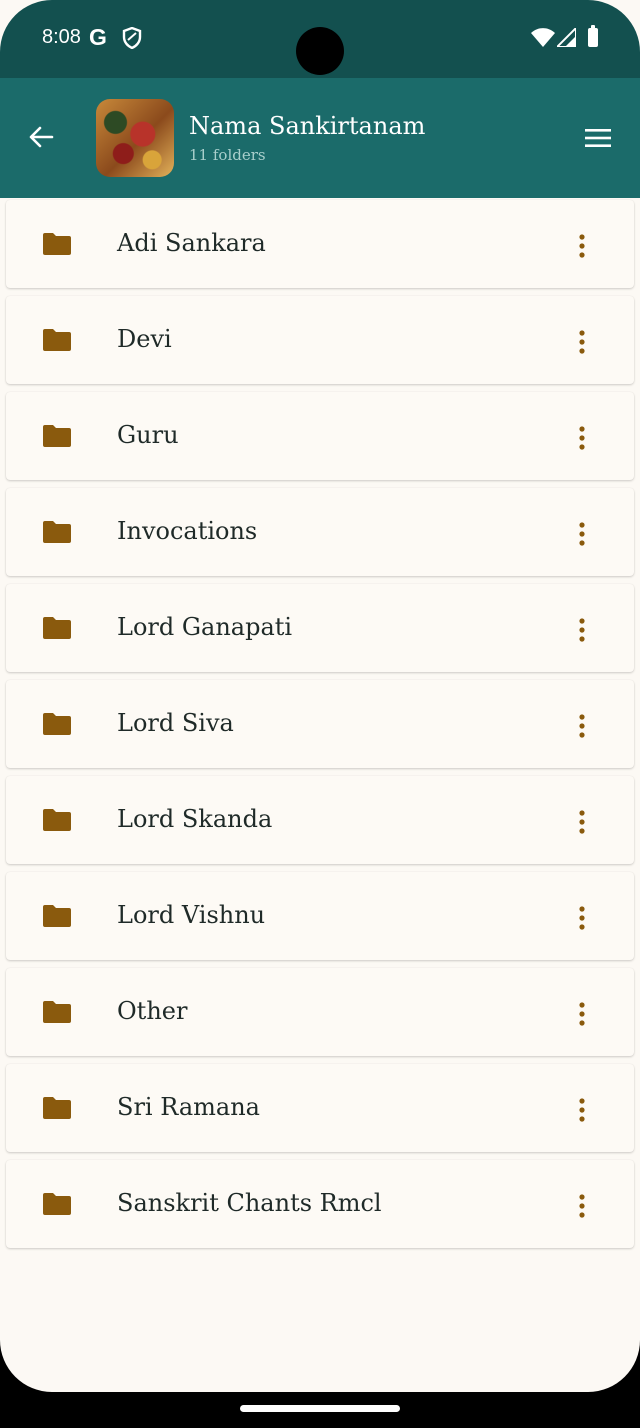  I want to click on app-bar: Nama Sankirtanam 11 folders, so click(320, 138).